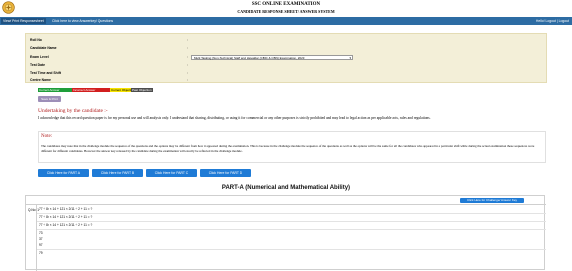 This screenshot has width=572, height=271. Describe the element at coordinates (33, 210) in the screenshot. I see `question-number: Q.No: 1` at that location.